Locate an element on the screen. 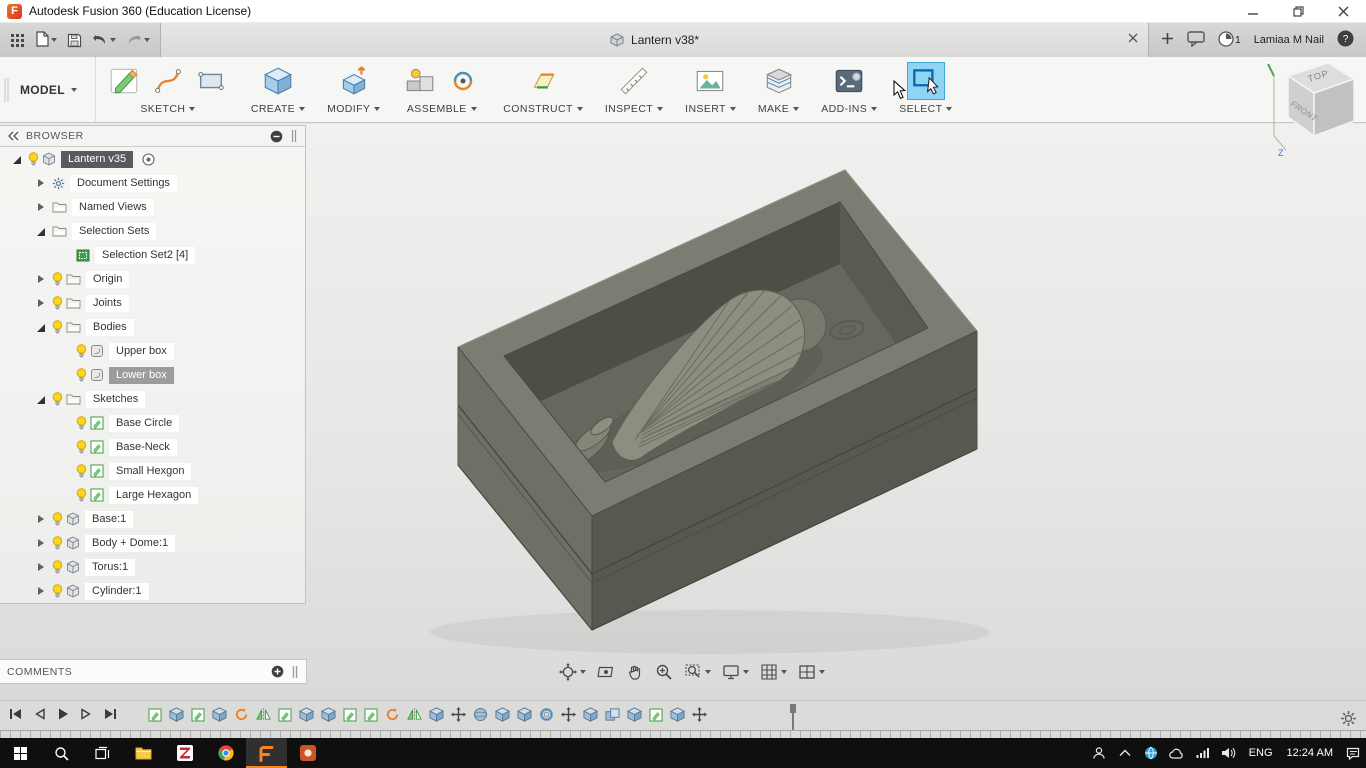  ribbon-group-dropdown: INSERT is located at coordinates (710, 109).